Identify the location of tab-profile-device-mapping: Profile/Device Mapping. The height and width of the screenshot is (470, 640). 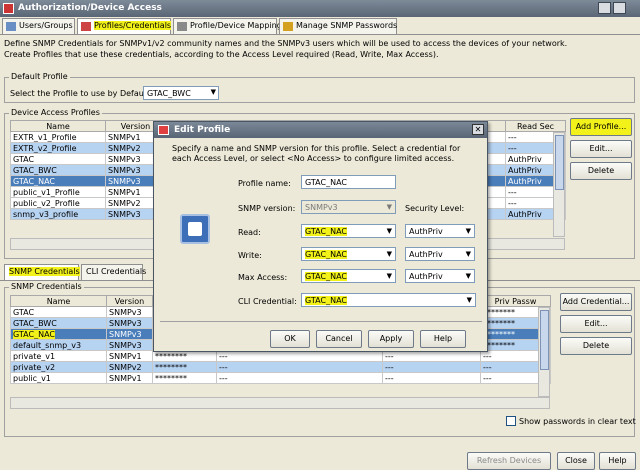
(227, 26).